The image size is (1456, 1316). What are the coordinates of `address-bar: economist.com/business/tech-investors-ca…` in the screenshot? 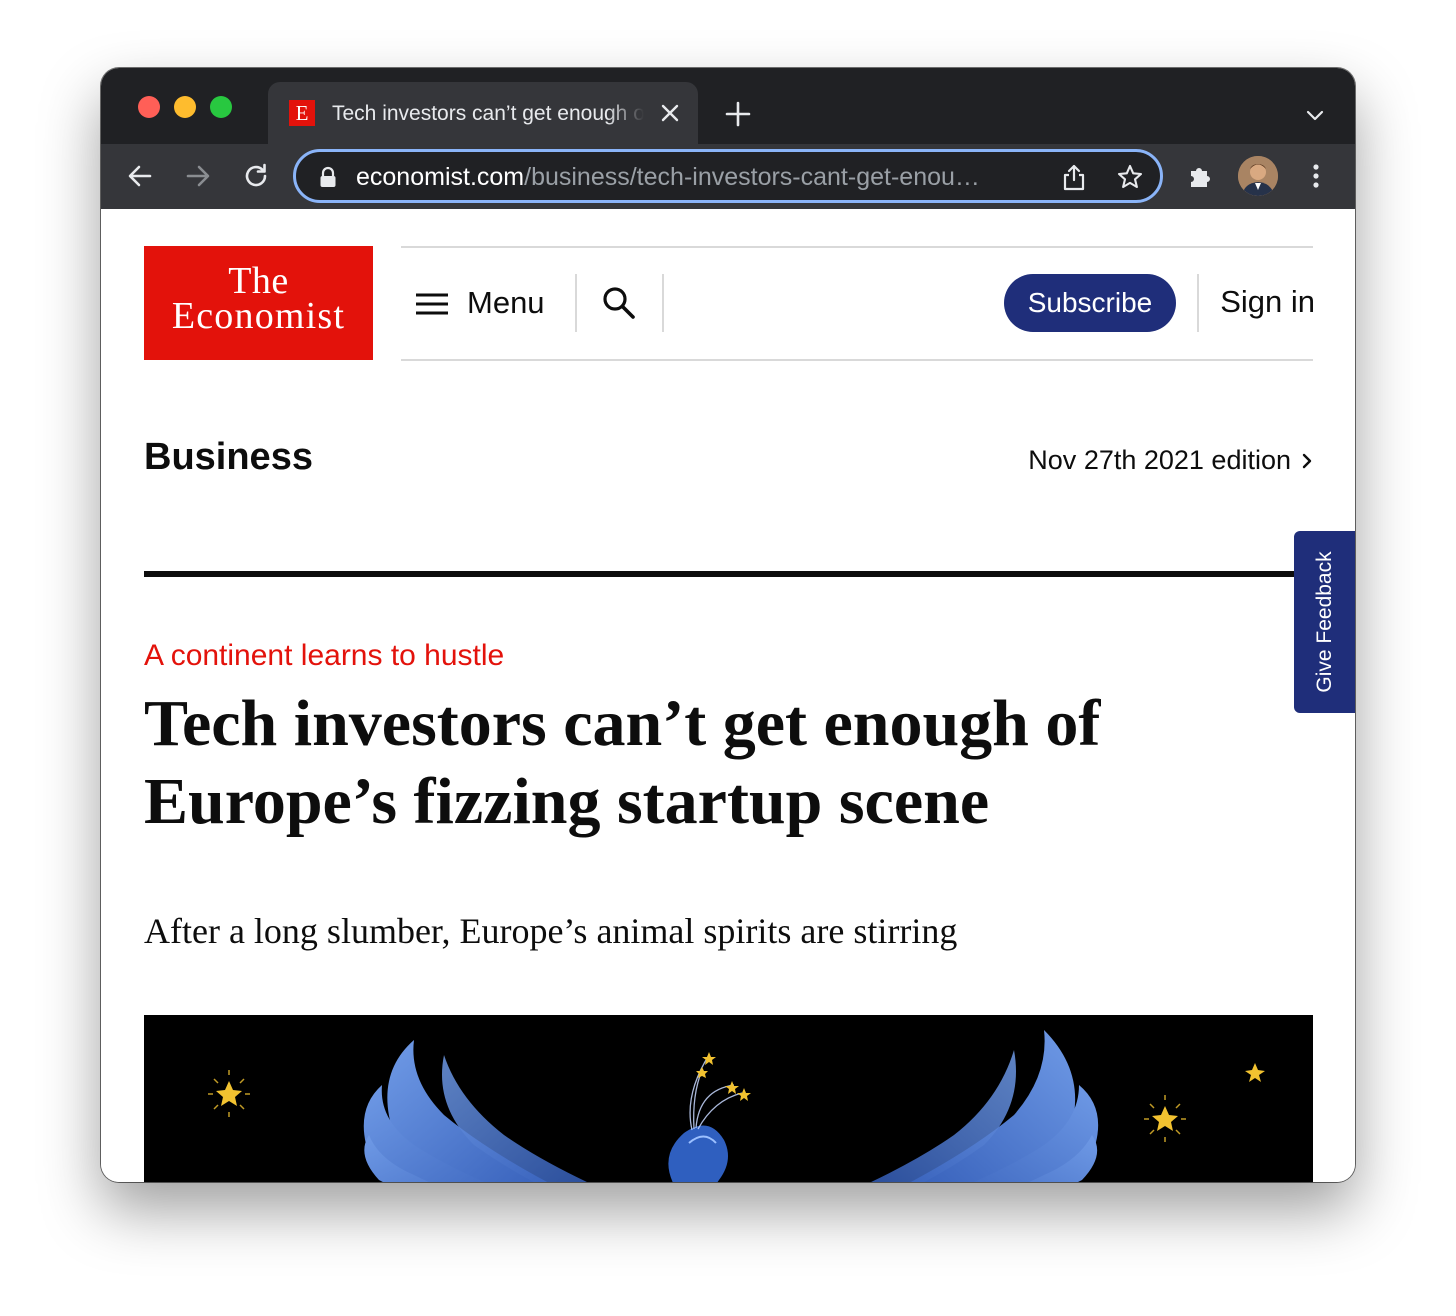 It's located at (728, 176).